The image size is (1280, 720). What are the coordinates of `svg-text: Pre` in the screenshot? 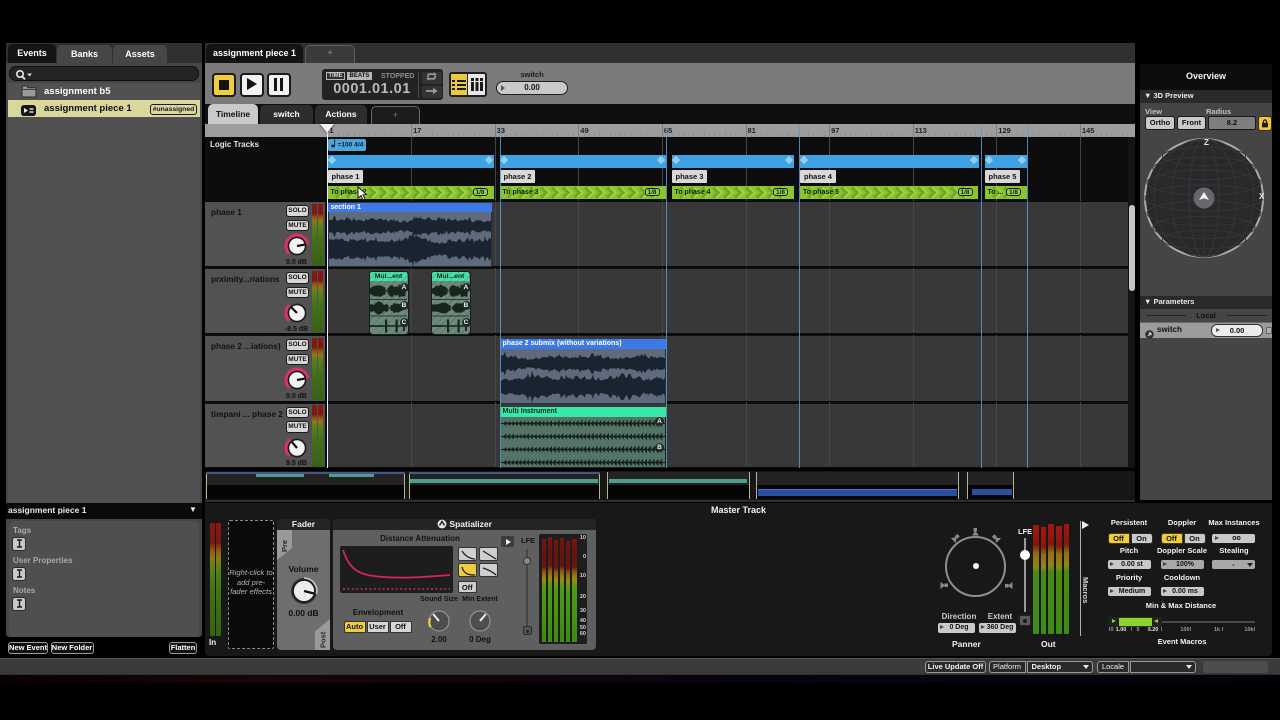 It's located at (284, 546).